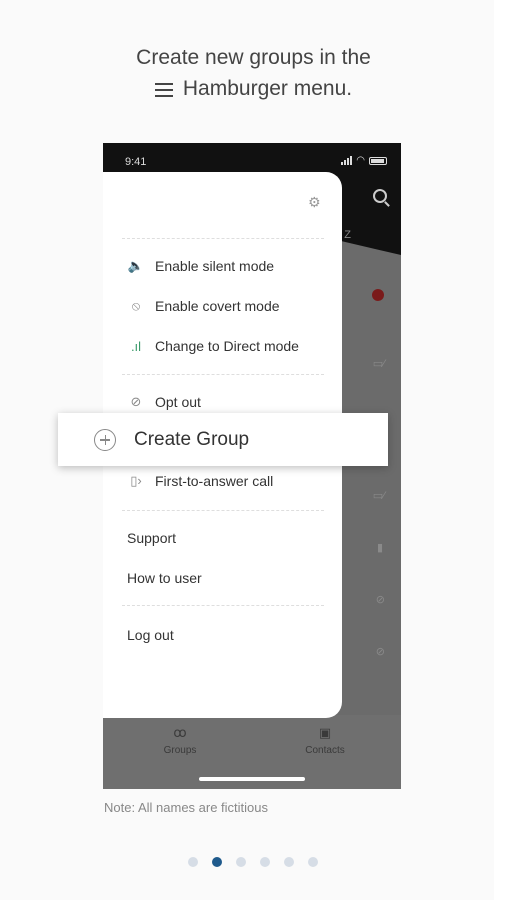  Describe the element at coordinates (214, 481) in the screenshot. I see `menu-item-label: First-to-answer call` at that location.